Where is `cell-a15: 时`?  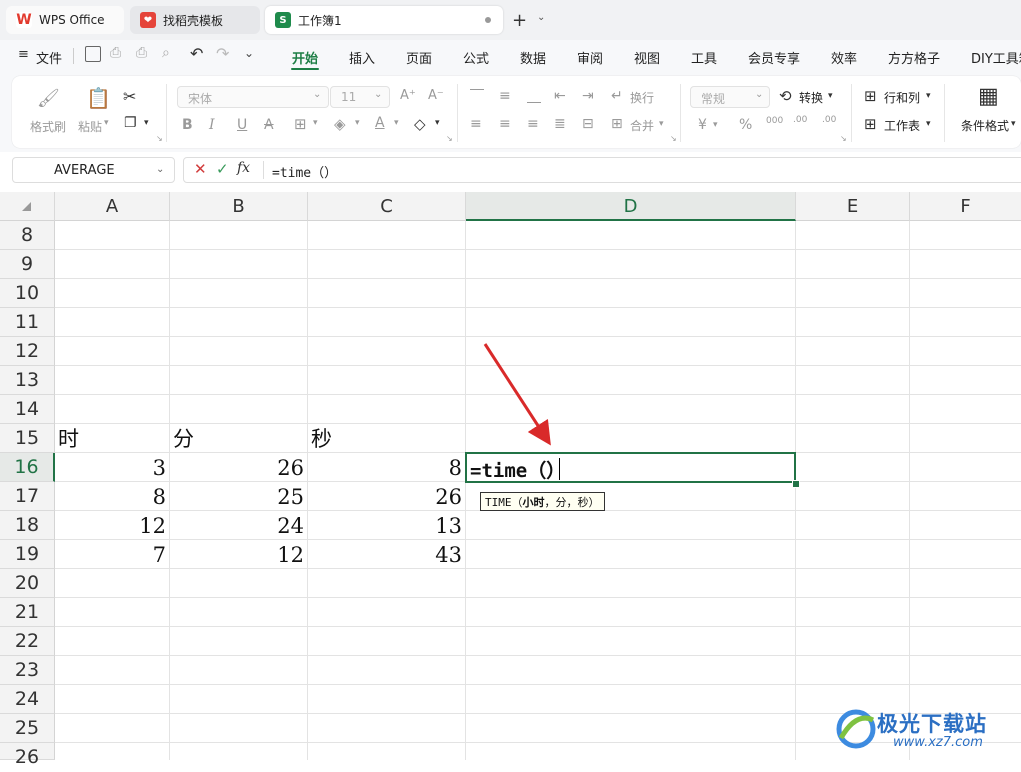
cell-a15: 时 is located at coordinates (68, 438).